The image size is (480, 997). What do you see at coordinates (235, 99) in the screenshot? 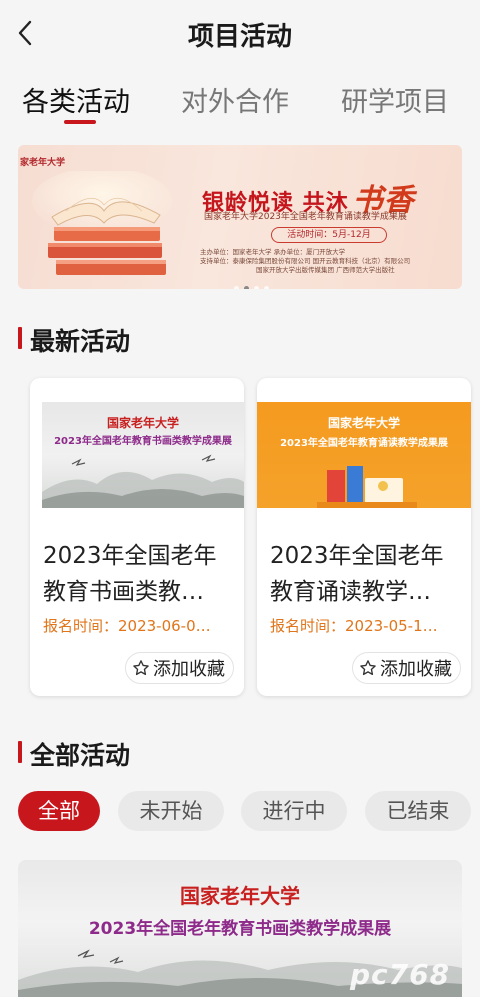
I see `tab-cooperation: 对外合作` at bounding box center [235, 99].